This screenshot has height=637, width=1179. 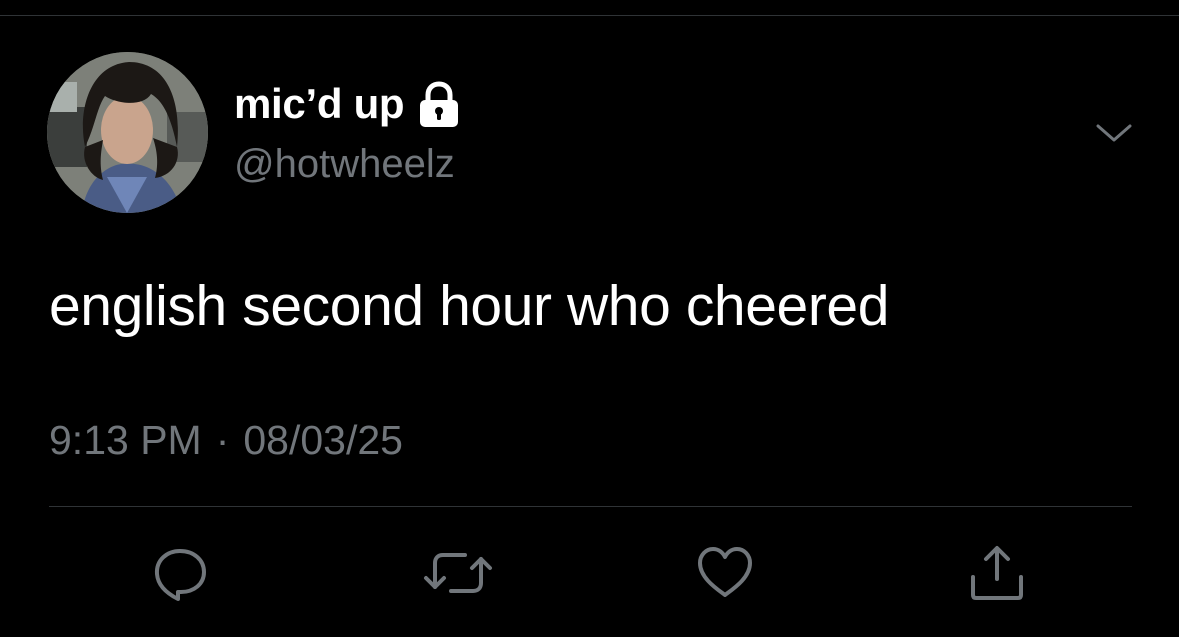 I want to click on lock-icon, so click(x=439, y=104).